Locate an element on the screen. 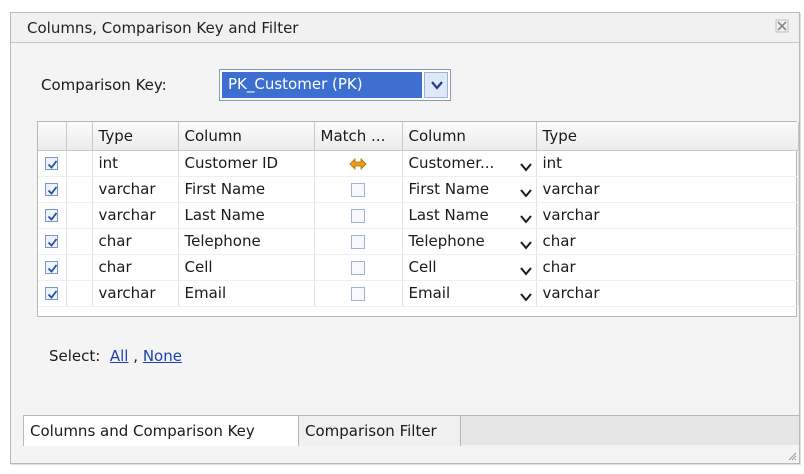 The image size is (804, 474). right-column-value: First Name is located at coordinates (449, 189).